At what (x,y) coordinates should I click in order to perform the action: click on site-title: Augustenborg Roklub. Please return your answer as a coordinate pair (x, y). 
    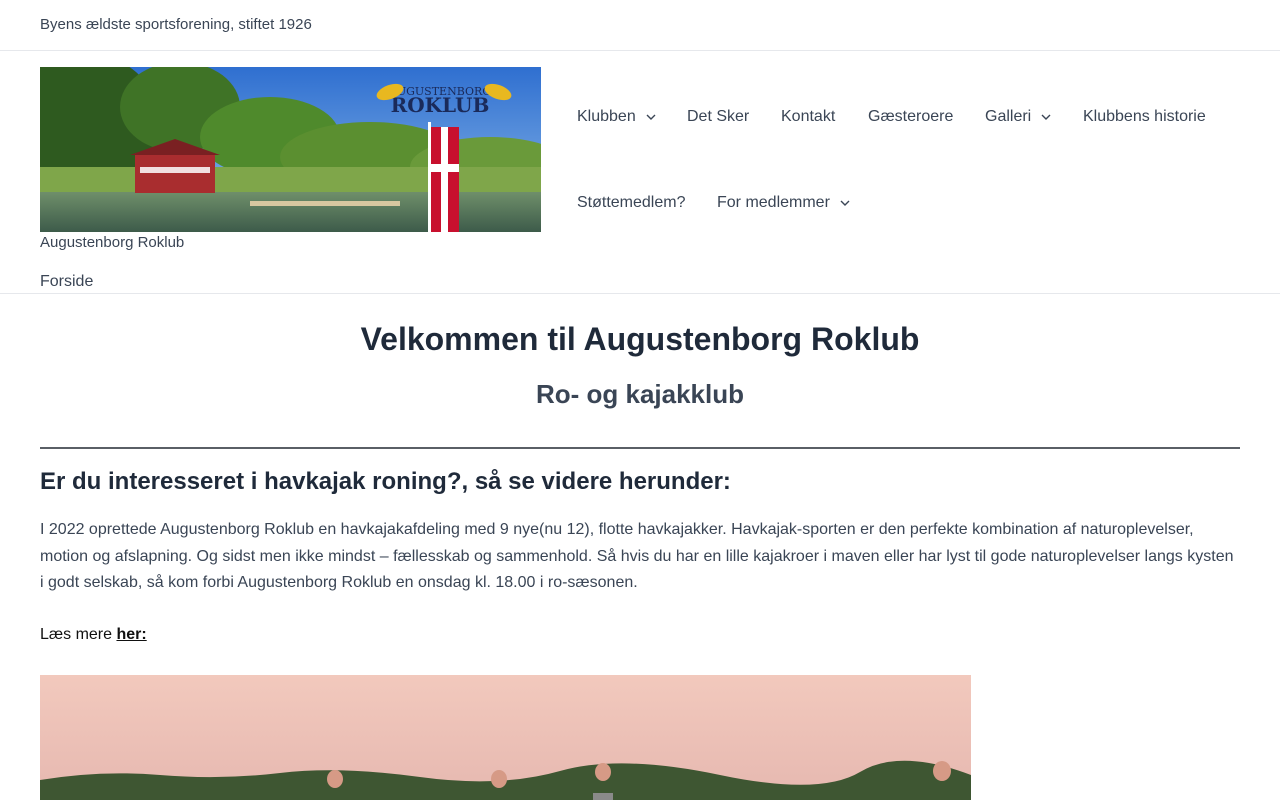
    Looking at the image, I should click on (112, 242).